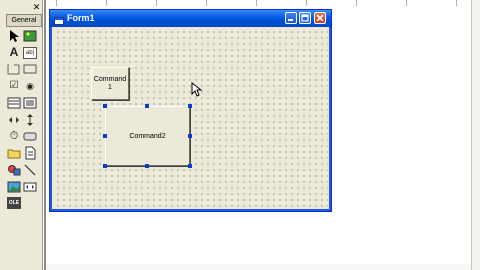  What do you see at coordinates (30, 69) in the screenshot?
I see `commandbutton-icon` at bounding box center [30, 69].